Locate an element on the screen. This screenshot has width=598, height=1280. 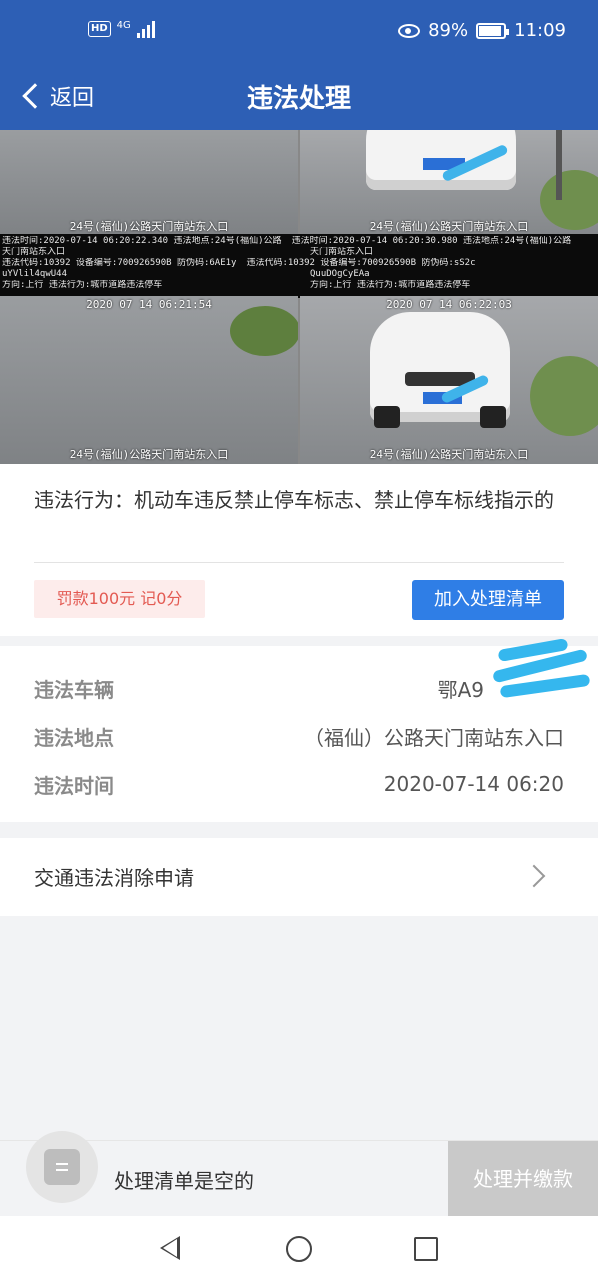
detail-label: 违法时间 is located at coordinates (74, 785).